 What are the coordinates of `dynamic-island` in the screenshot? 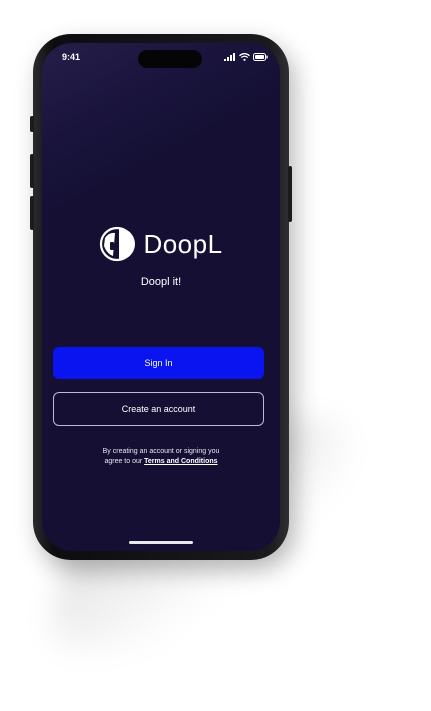 It's located at (170, 59).